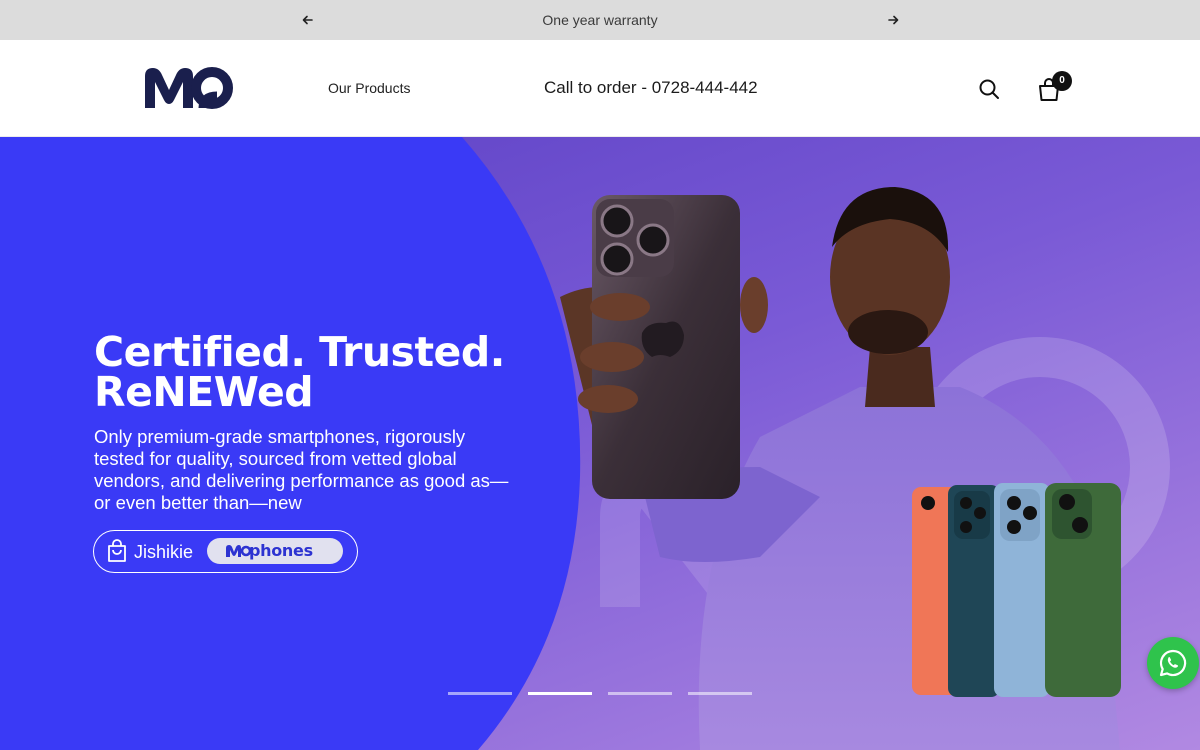 This screenshot has width=1200, height=750. What do you see at coordinates (204, 392) in the screenshot?
I see `headline-line-2: ReNEWed` at bounding box center [204, 392].